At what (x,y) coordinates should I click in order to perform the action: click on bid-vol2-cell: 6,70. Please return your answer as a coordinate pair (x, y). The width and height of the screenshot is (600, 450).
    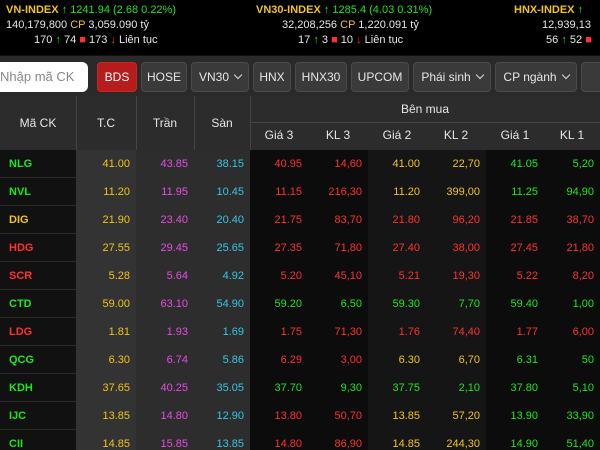
    Looking at the image, I should click on (456, 360).